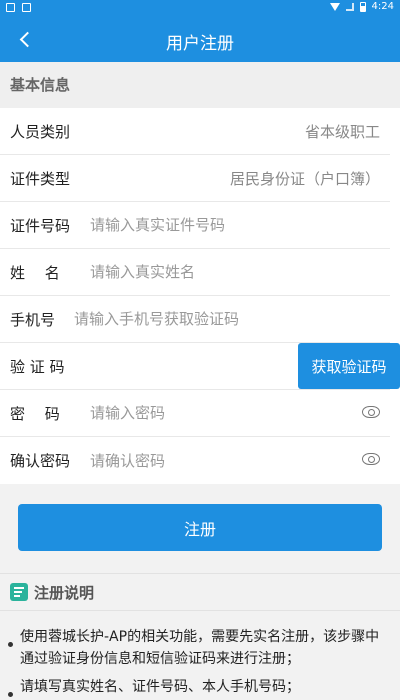 Image resolution: width=400 pixels, height=700 pixels. I want to click on code-row: 验 证 码 获取验证码, so click(200, 366).